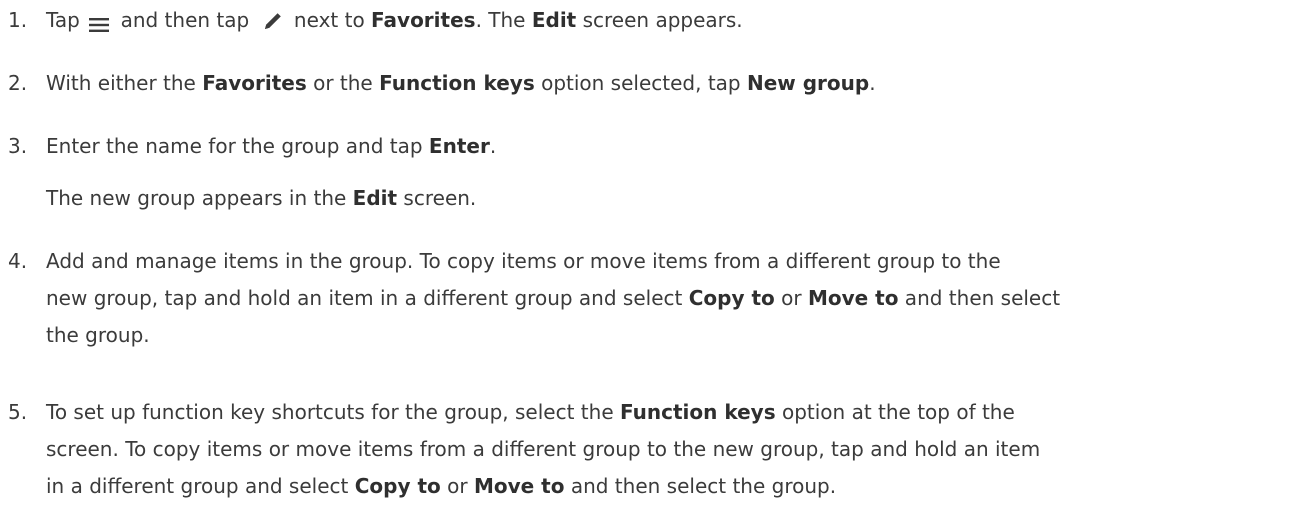  What do you see at coordinates (640, 83) in the screenshot?
I see `text-run: option selected, tap` at bounding box center [640, 83].